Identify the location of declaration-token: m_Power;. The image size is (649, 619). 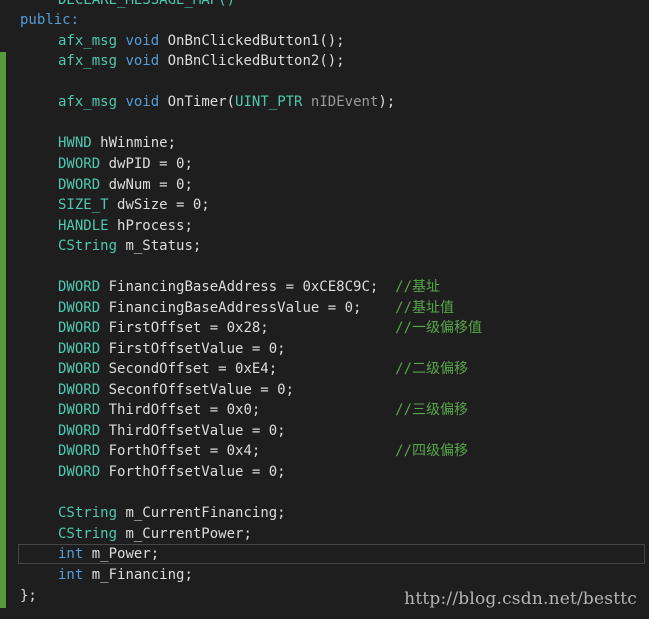
(125, 554).